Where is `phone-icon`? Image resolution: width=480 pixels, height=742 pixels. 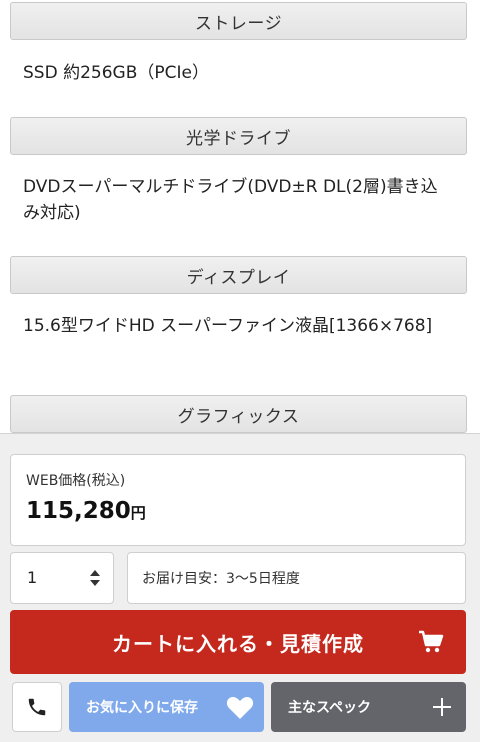
phone-icon is located at coordinates (37, 707).